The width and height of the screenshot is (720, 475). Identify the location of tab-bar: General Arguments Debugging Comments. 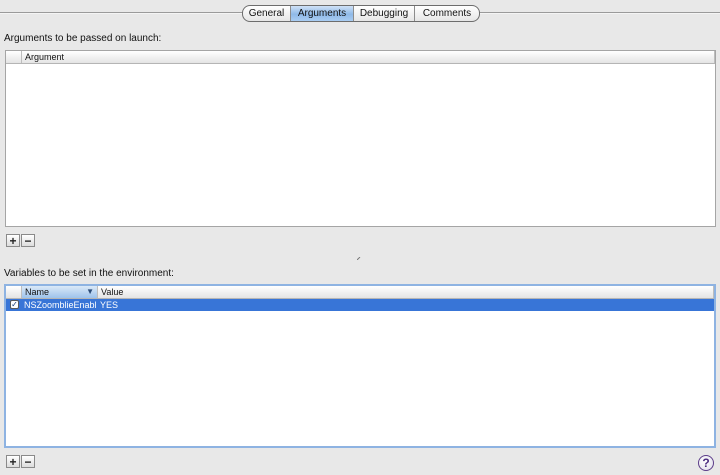
(361, 13).